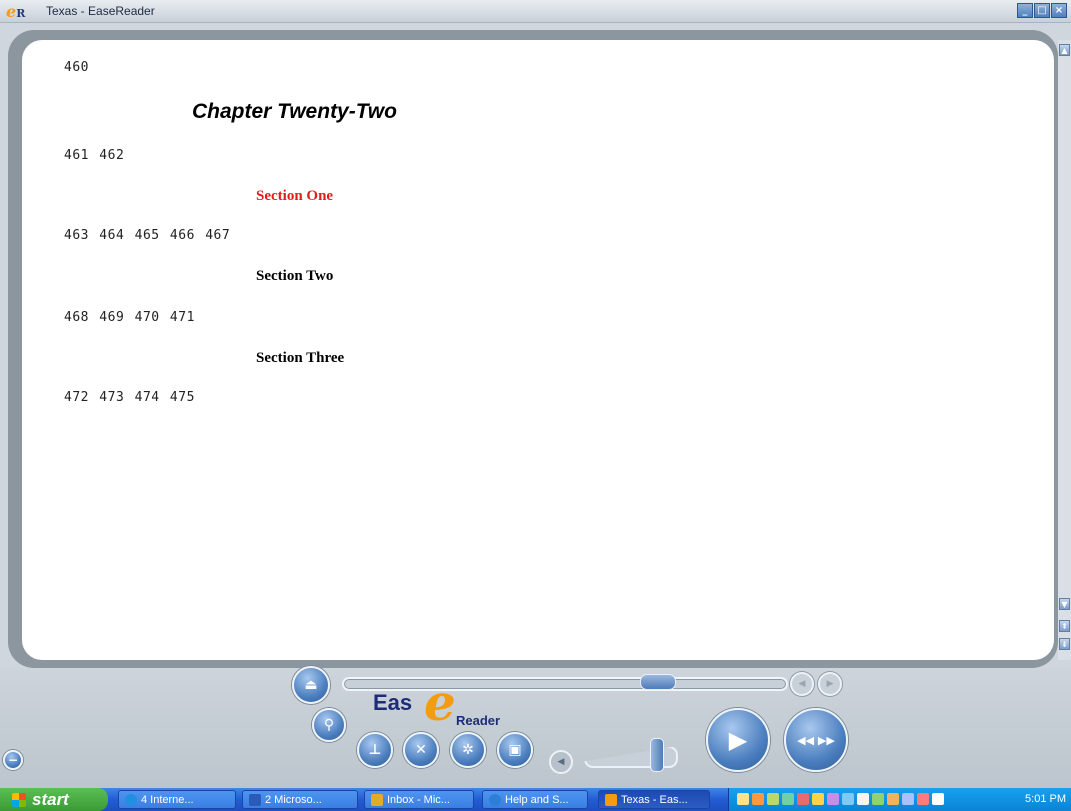 The height and width of the screenshot is (811, 1071). I want to click on system-tray: 5:01 PM, so click(899, 799).